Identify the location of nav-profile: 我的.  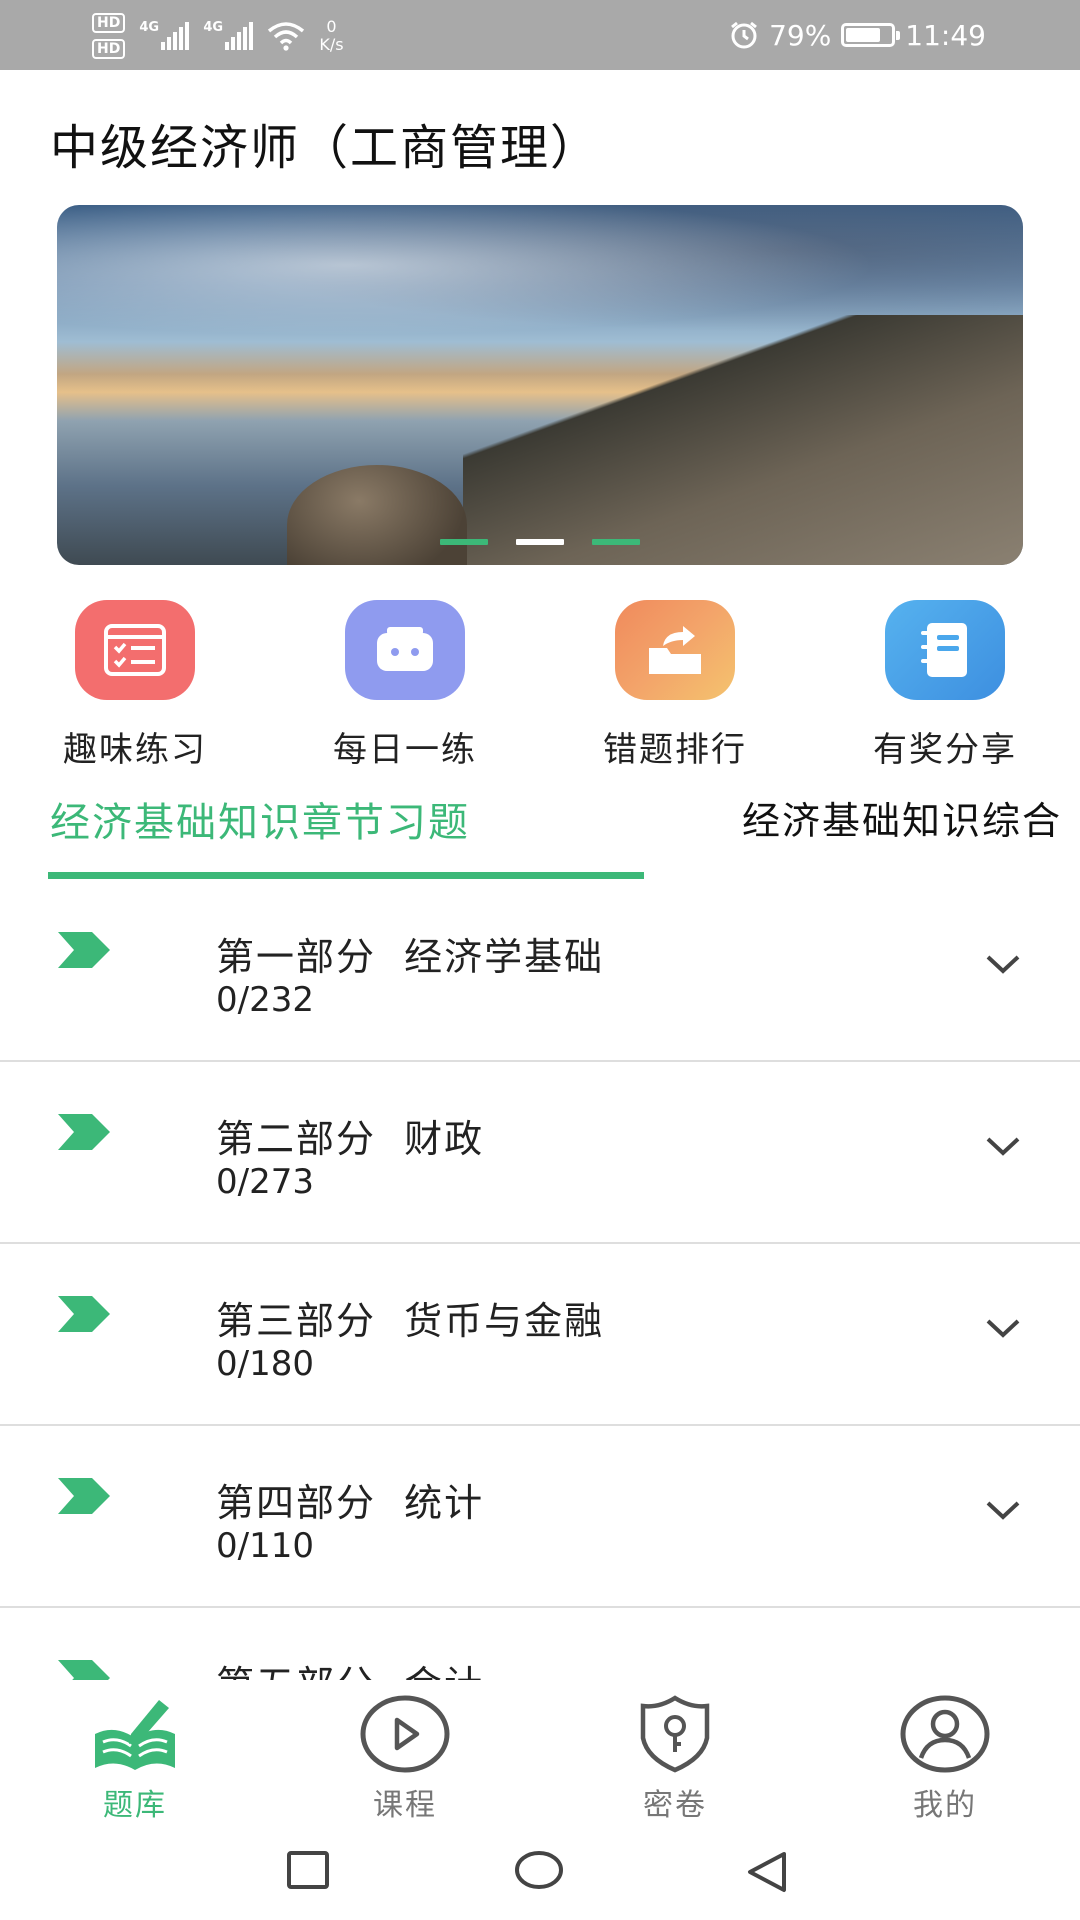
(945, 1751).